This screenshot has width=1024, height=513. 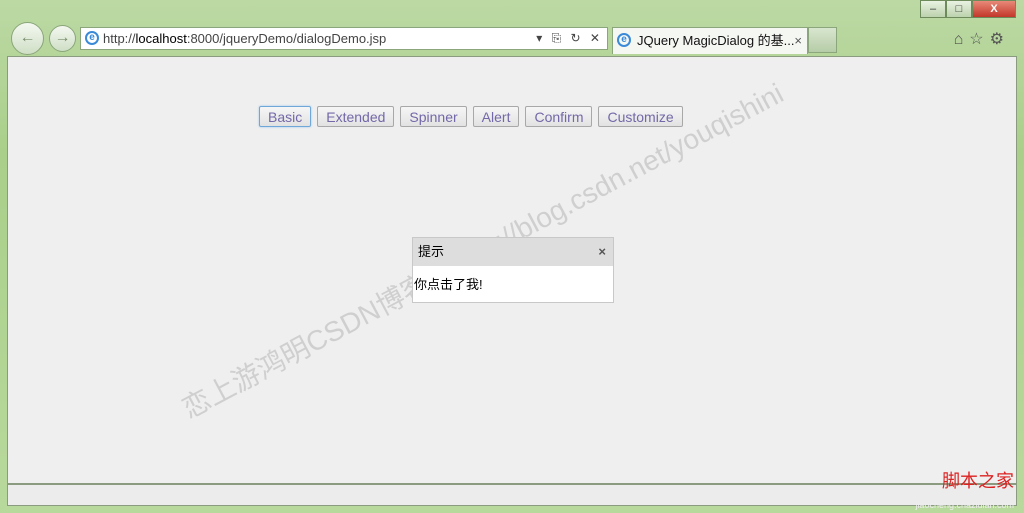 What do you see at coordinates (161, 38) in the screenshot?
I see `url-host: localhost` at bounding box center [161, 38].